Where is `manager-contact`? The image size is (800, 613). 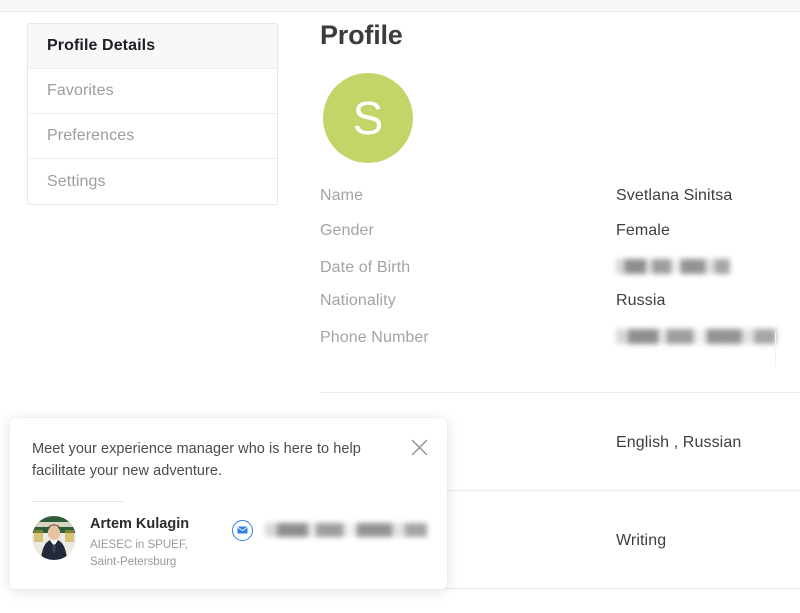 manager-contact is located at coordinates (329, 530).